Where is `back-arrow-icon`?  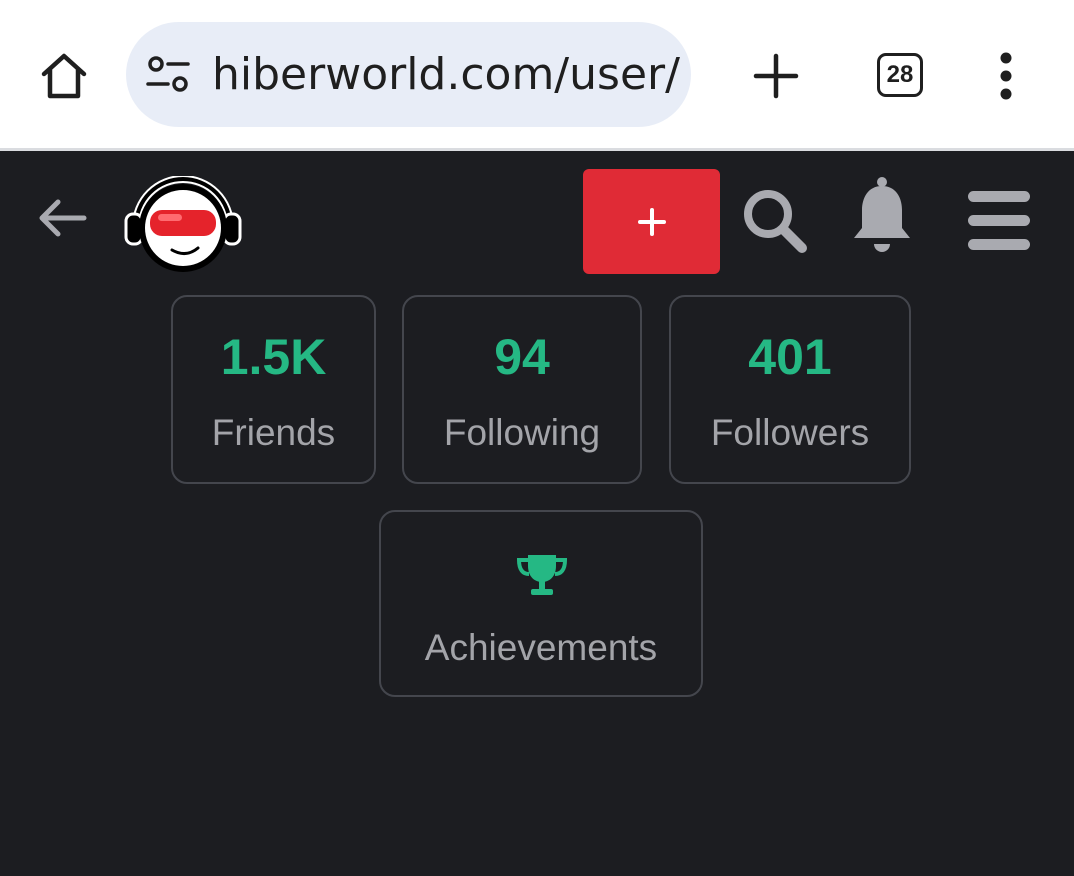 back-arrow-icon is located at coordinates (63, 218).